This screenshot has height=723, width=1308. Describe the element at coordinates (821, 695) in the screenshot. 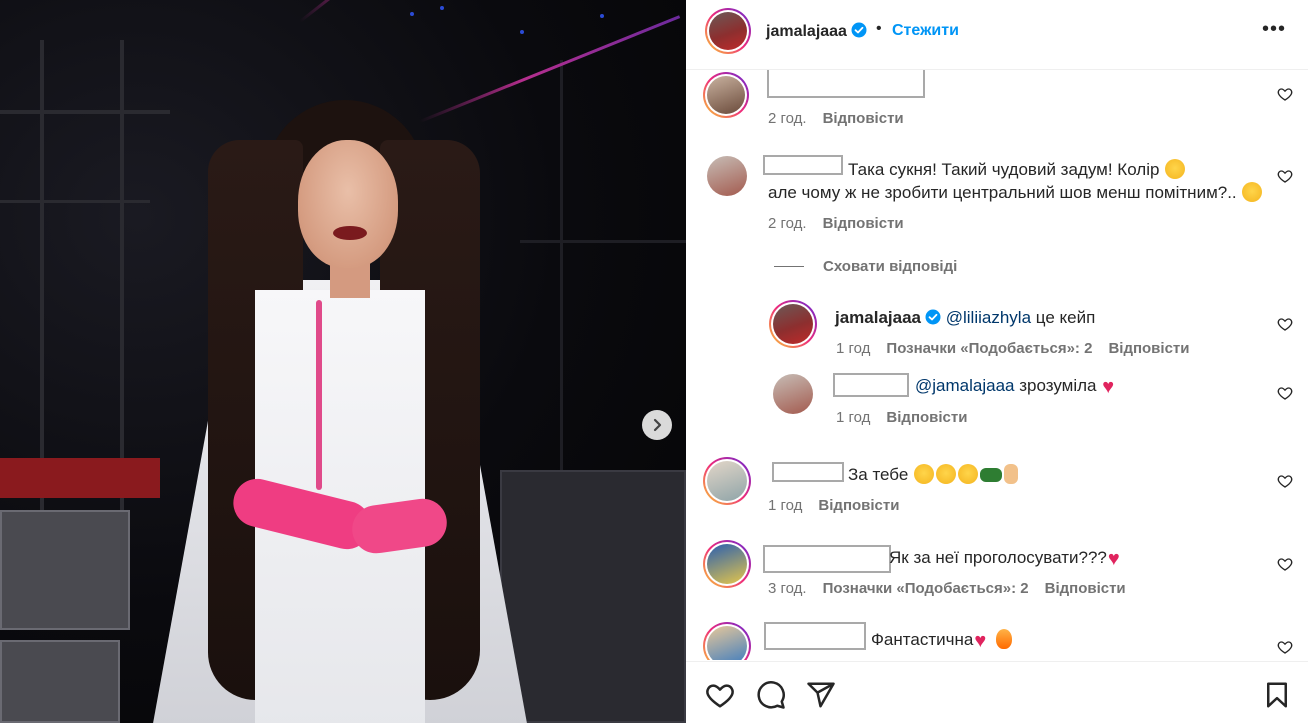

I see `paper-plane-icon` at that location.